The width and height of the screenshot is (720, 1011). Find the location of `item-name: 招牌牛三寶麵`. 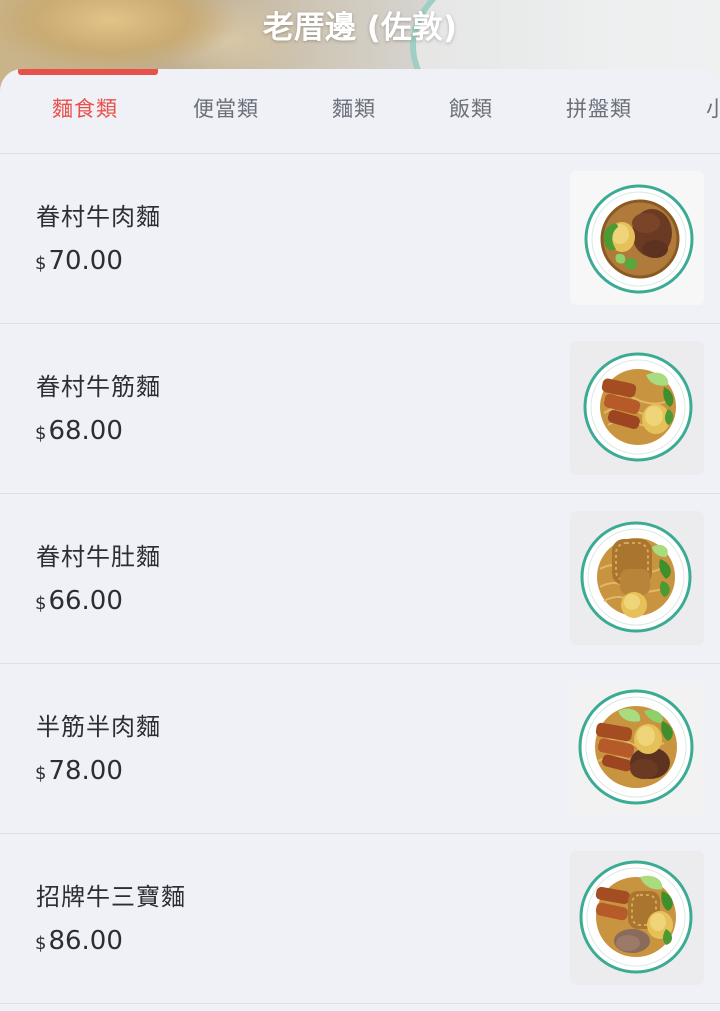

item-name: 招牌牛三寶麵 is located at coordinates (111, 897).